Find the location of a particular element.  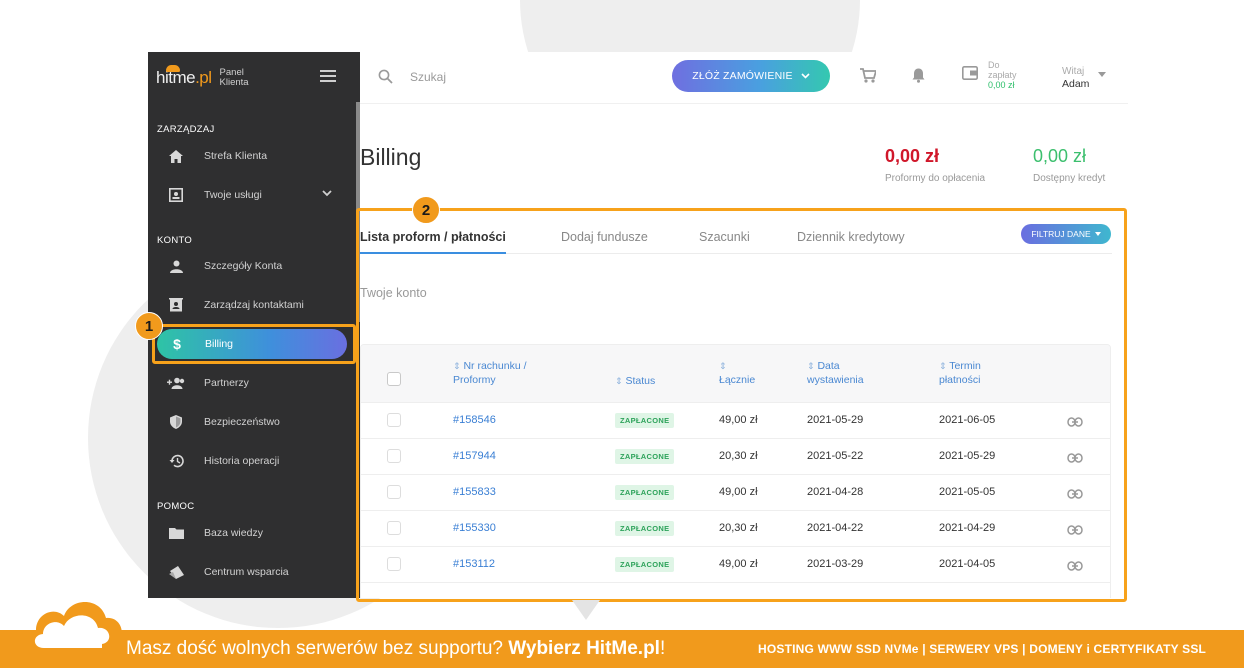

place-order-label: ZŁÓŻ ZAMÓWIENIE is located at coordinates (742, 76).